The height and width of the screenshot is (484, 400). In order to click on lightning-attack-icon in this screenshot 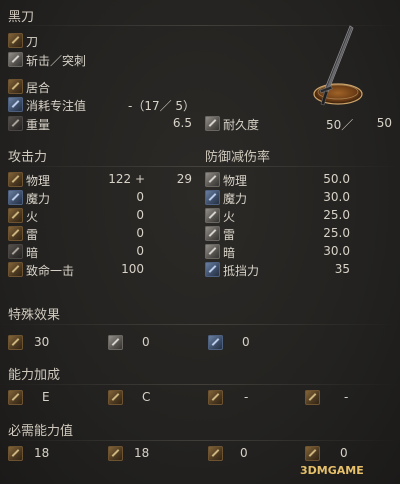, I will do `click(15, 233)`.